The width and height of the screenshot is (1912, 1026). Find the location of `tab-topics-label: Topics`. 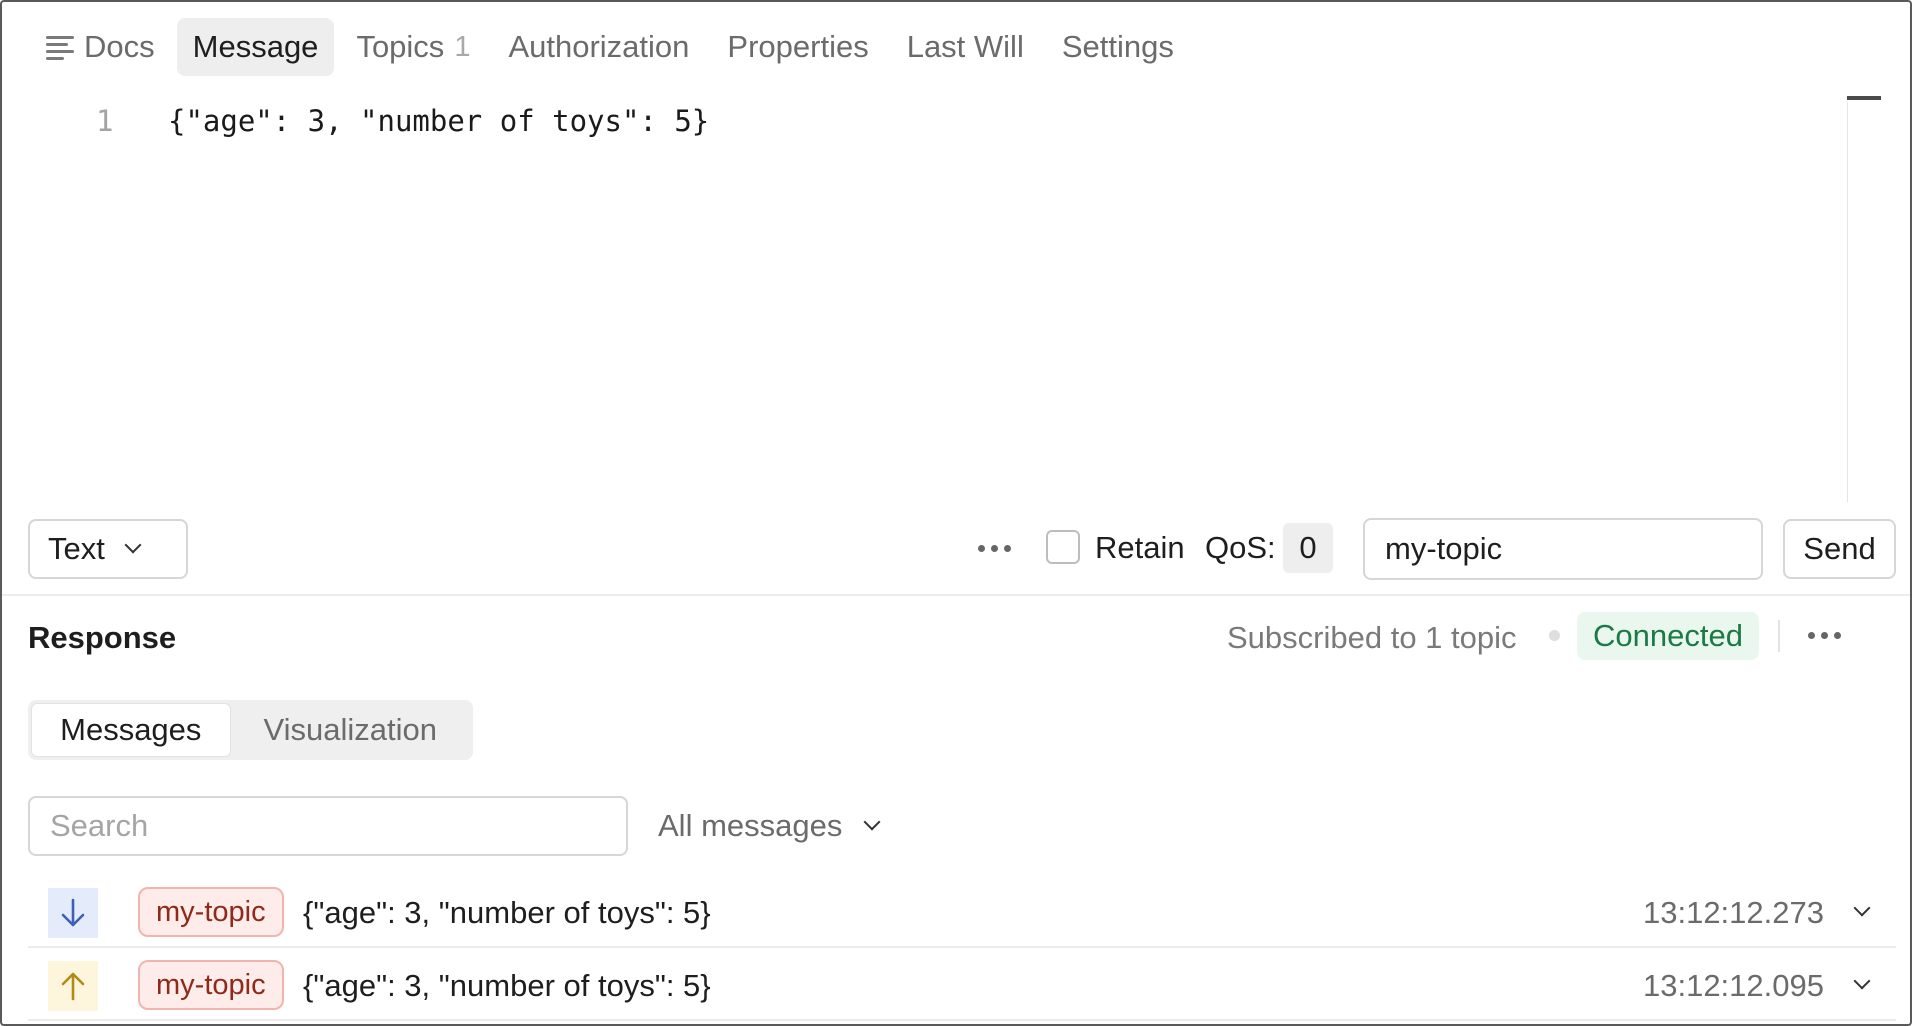

tab-topics-label: Topics is located at coordinates (400, 46).